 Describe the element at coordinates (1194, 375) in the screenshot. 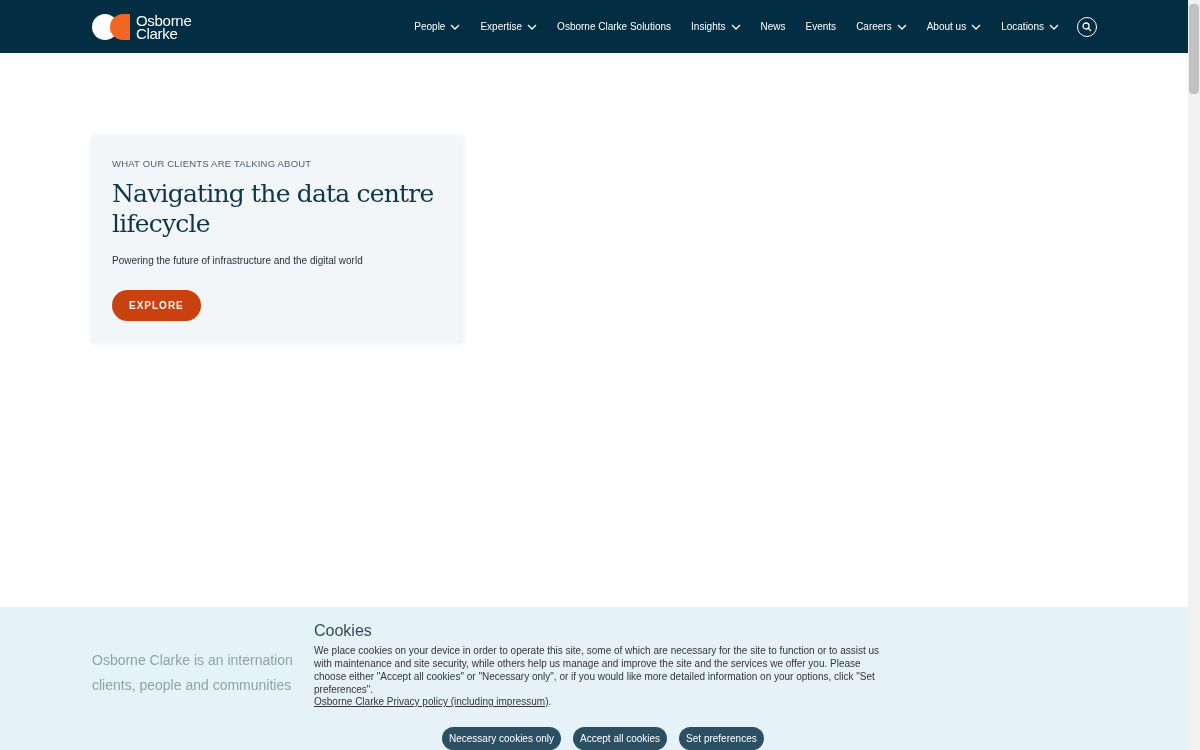

I see `scrollbar` at that location.